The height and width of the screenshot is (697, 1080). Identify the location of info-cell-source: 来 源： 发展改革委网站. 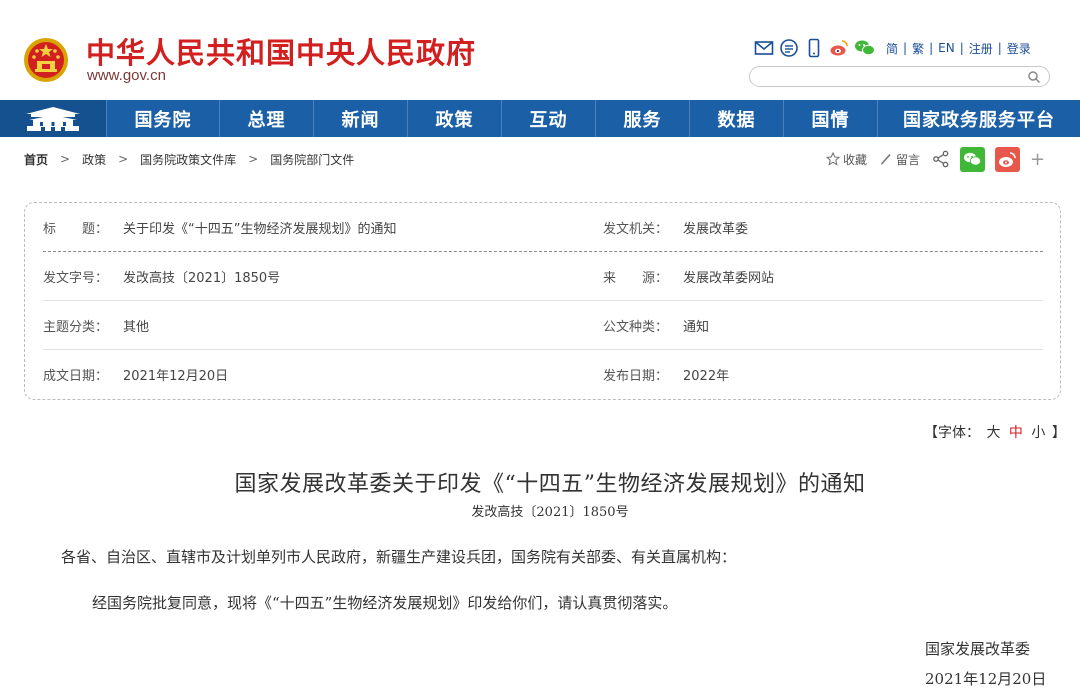
(688, 276).